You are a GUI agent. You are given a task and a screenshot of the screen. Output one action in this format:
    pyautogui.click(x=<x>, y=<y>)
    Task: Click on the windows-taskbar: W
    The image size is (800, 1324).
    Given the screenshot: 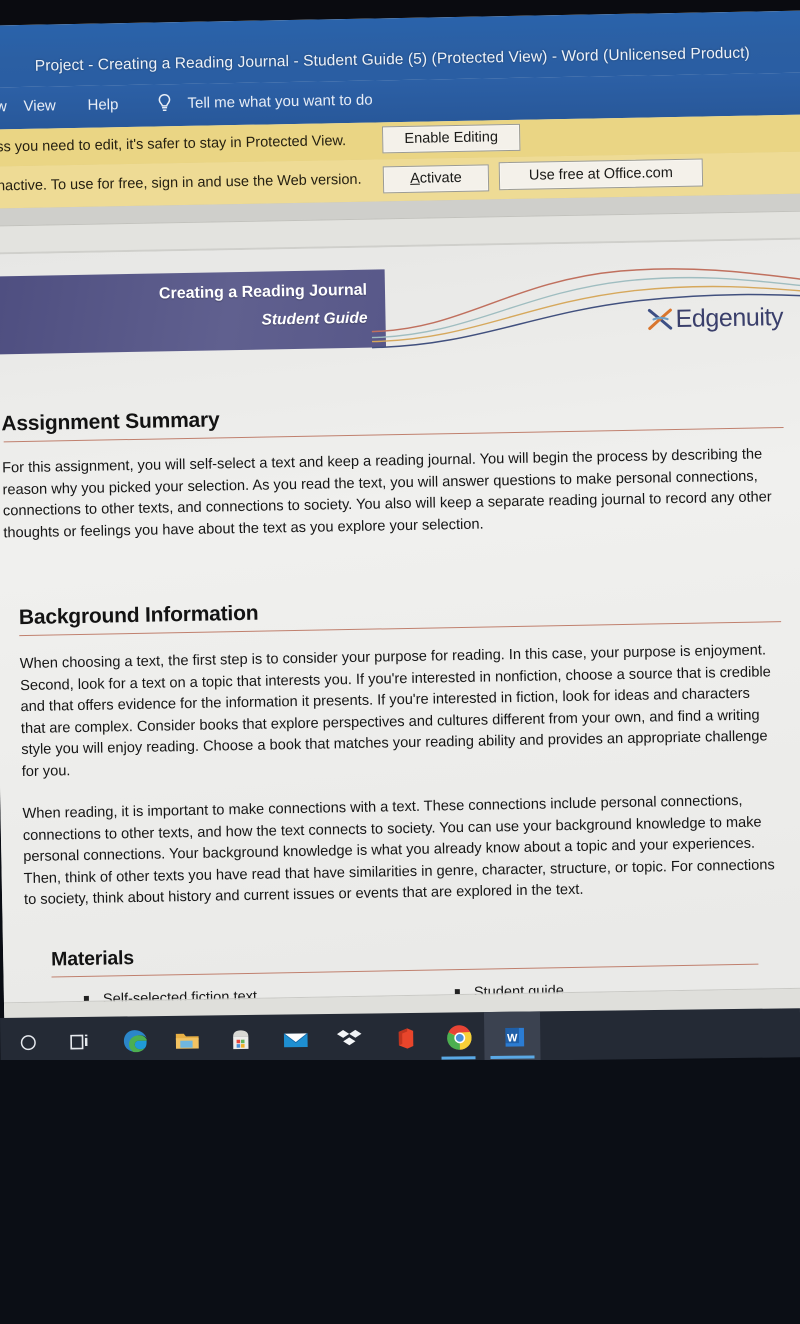 What is the action you would take?
    pyautogui.click(x=400, y=1037)
    